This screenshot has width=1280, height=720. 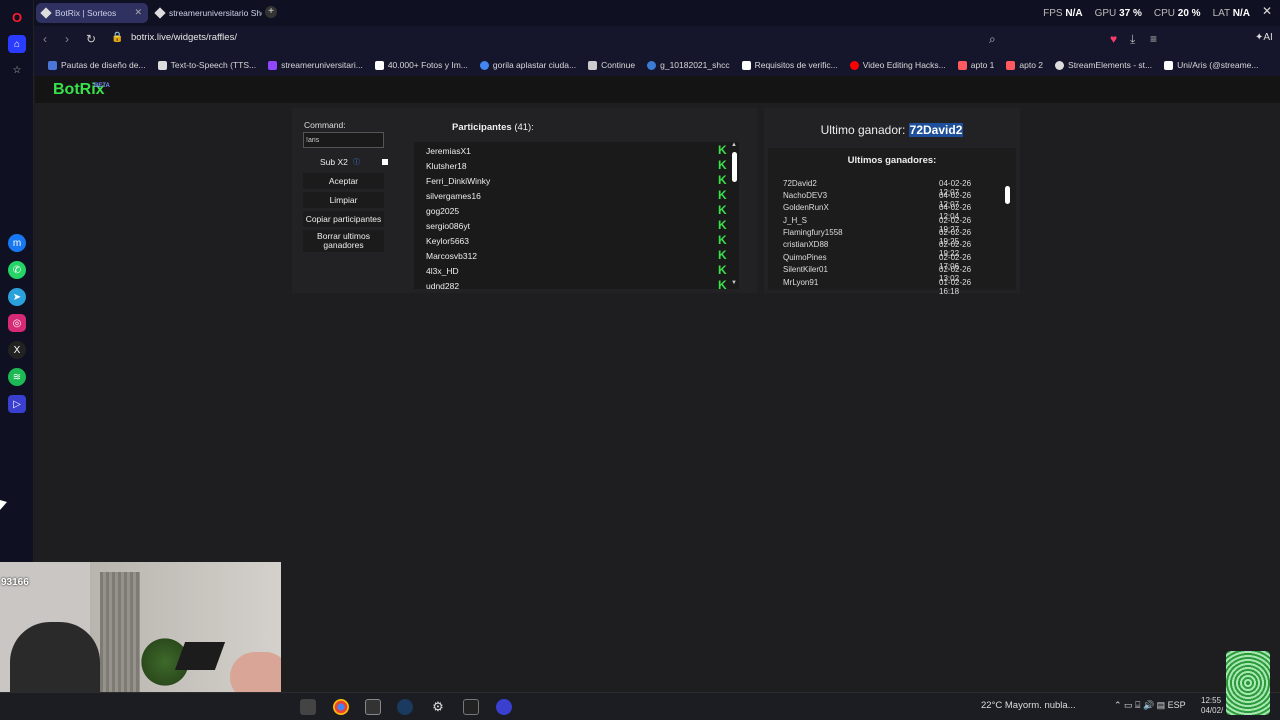 What do you see at coordinates (734, 283) in the screenshot?
I see `scroll-down-icon: ▼` at bounding box center [734, 283].